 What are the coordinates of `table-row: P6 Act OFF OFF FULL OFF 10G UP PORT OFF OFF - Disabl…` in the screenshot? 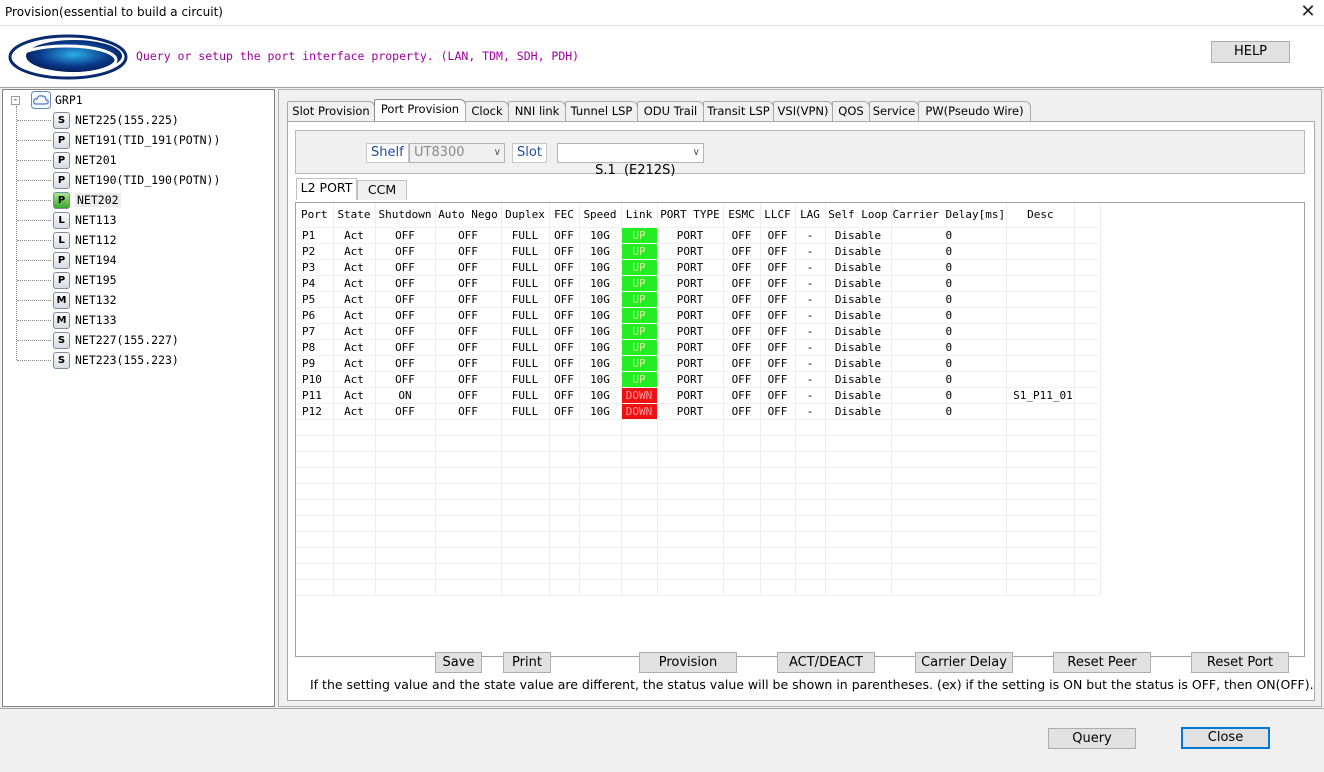 It's located at (698, 315).